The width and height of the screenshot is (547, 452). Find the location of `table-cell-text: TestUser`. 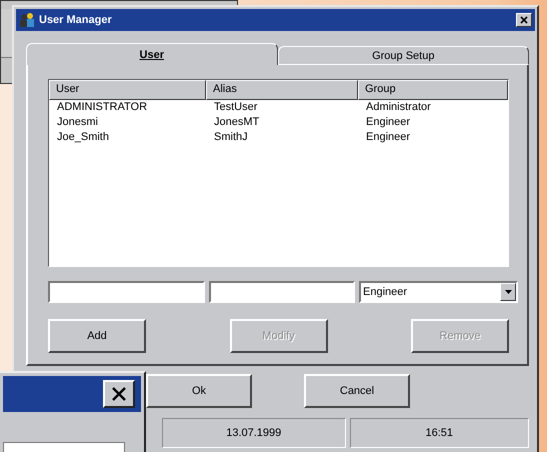

table-cell-text: TestUser is located at coordinates (235, 107).